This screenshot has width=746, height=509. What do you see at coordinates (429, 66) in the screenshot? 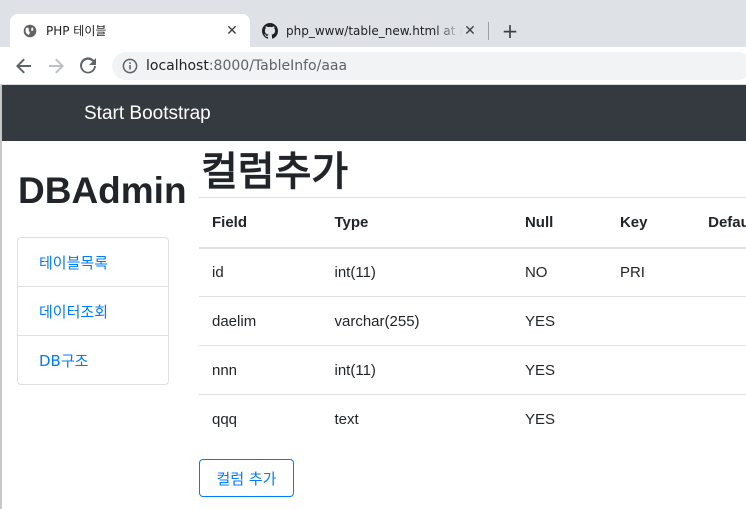
I see `address-bar: localhost:8000/TableInfo/aaa` at bounding box center [429, 66].